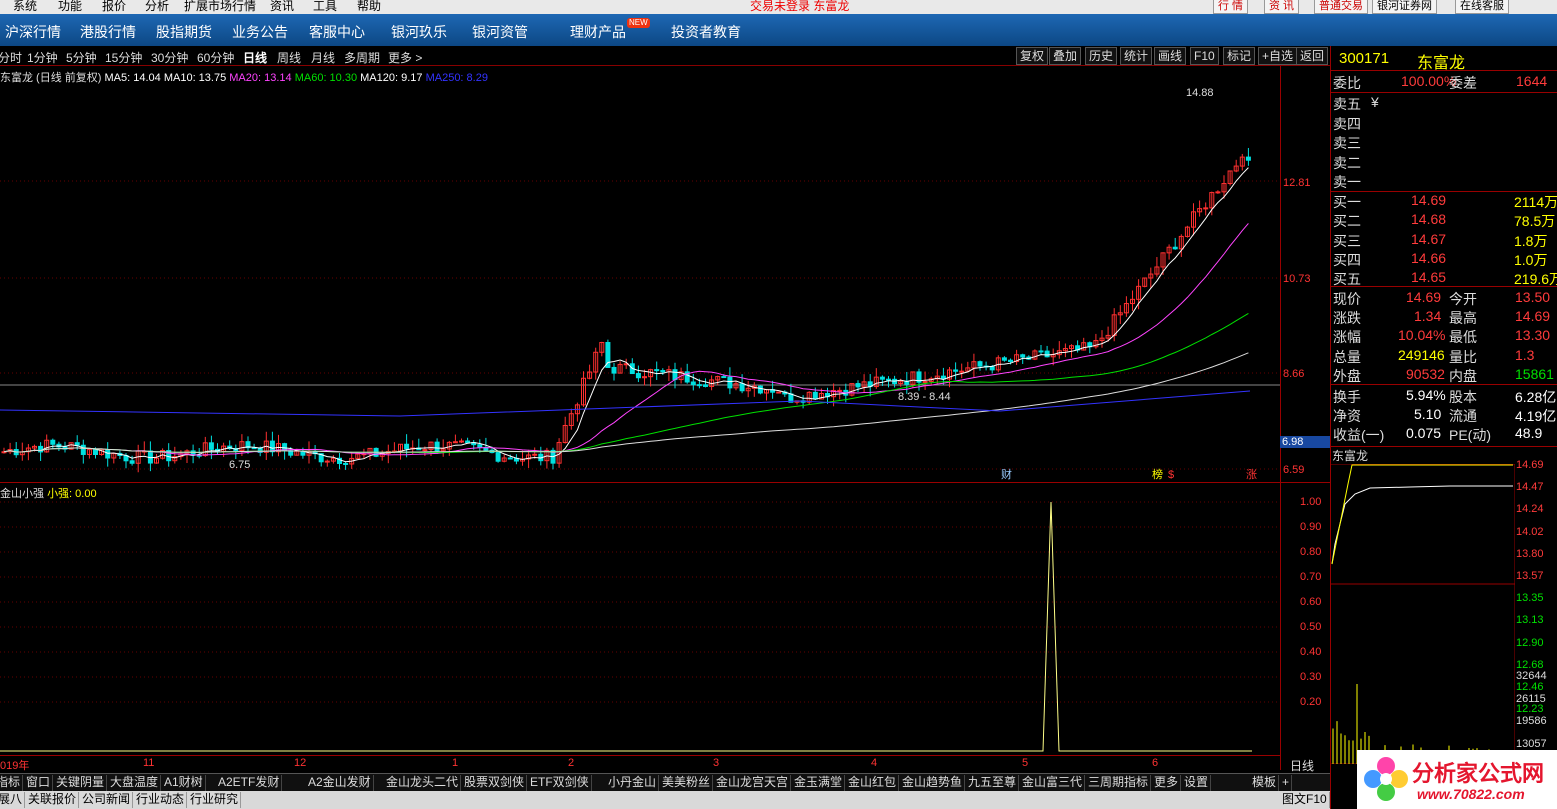 This screenshot has width=1557, height=809. Describe the element at coordinates (924, 397) in the screenshot. I see `range-label: 8.39 - 8.44` at that location.